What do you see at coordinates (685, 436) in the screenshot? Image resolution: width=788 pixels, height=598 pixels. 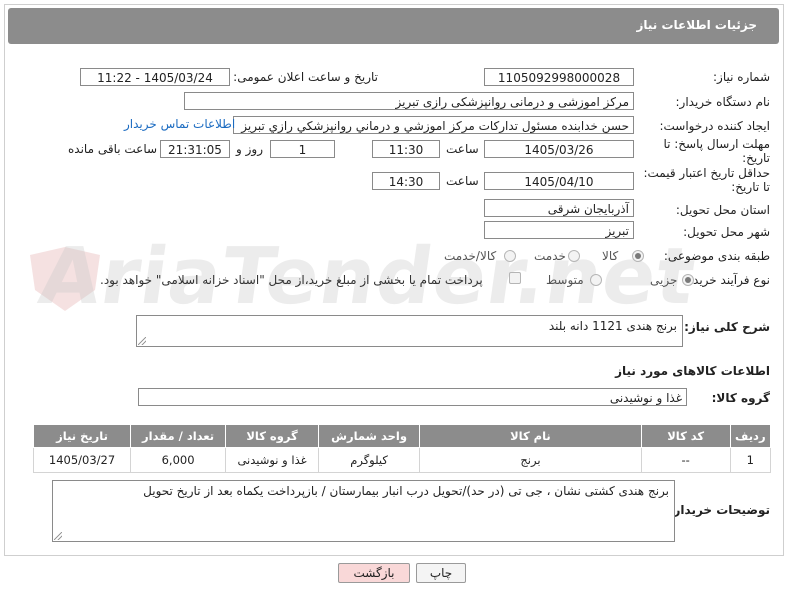 I see `col-header-item-code: کد کالا` at bounding box center [685, 436].